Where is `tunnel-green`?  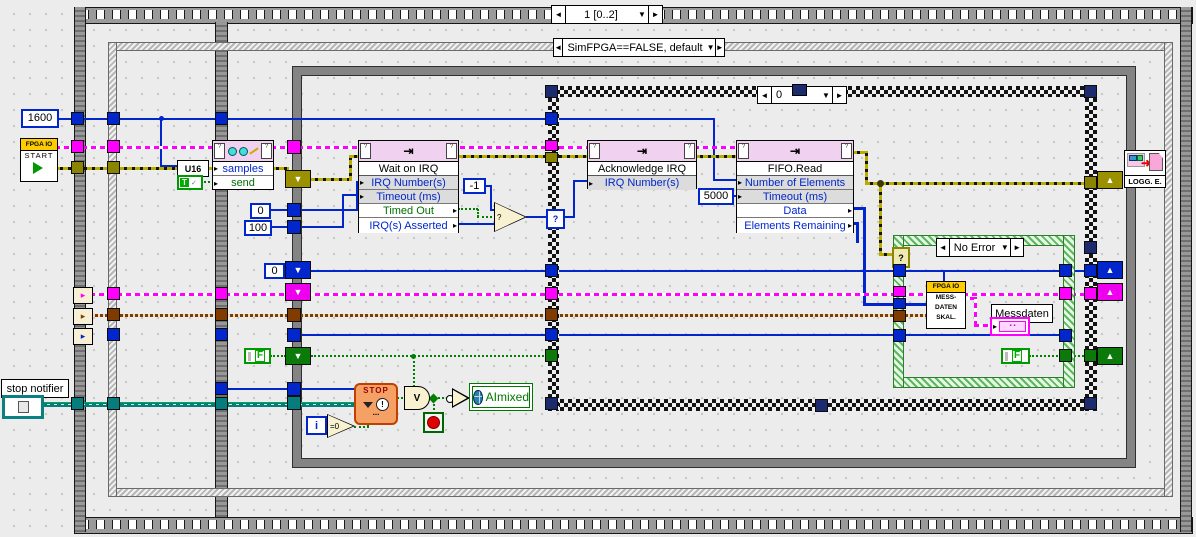 tunnel-green is located at coordinates (1090, 355).